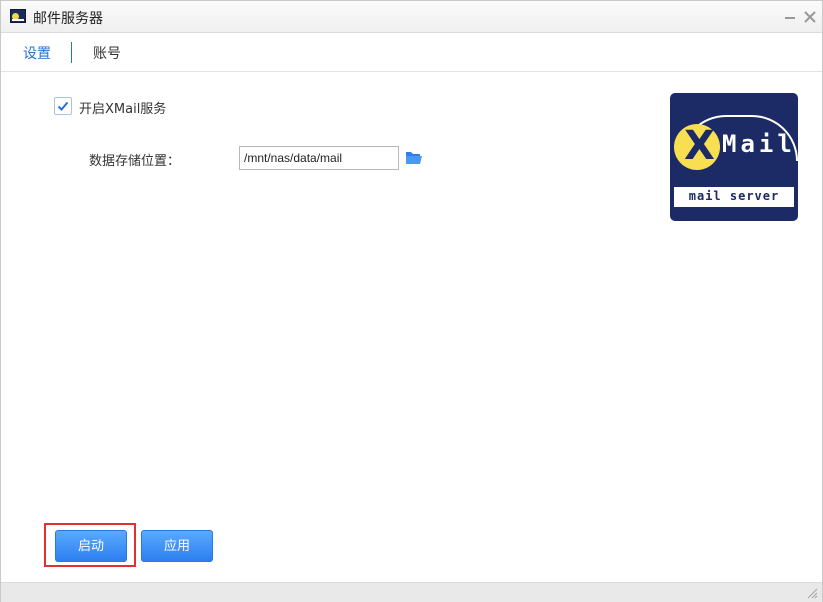 The height and width of the screenshot is (602, 823). Describe the element at coordinates (414, 157) in the screenshot. I see `folder-icon` at that location.